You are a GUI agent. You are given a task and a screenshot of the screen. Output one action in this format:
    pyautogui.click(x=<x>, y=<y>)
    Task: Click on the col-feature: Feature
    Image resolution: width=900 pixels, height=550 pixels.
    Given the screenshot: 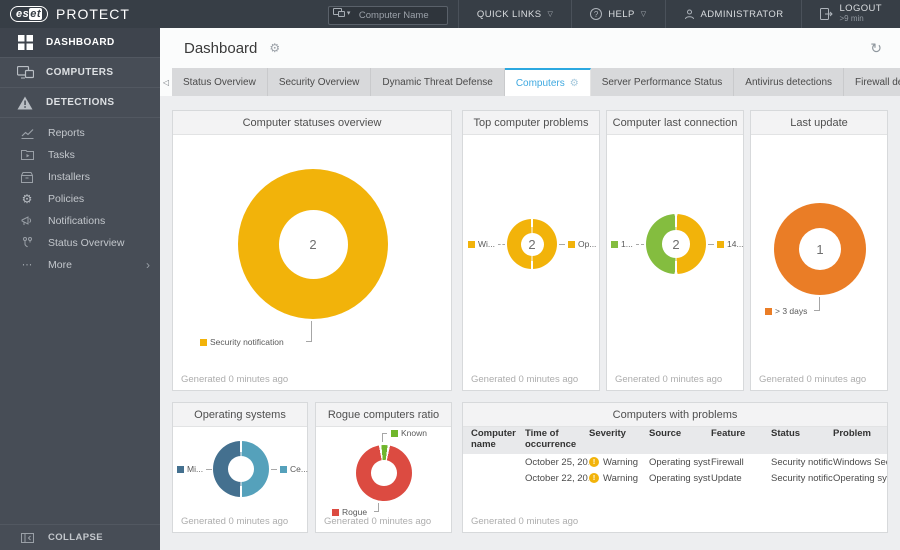 What is the action you would take?
    pyautogui.click(x=728, y=433)
    